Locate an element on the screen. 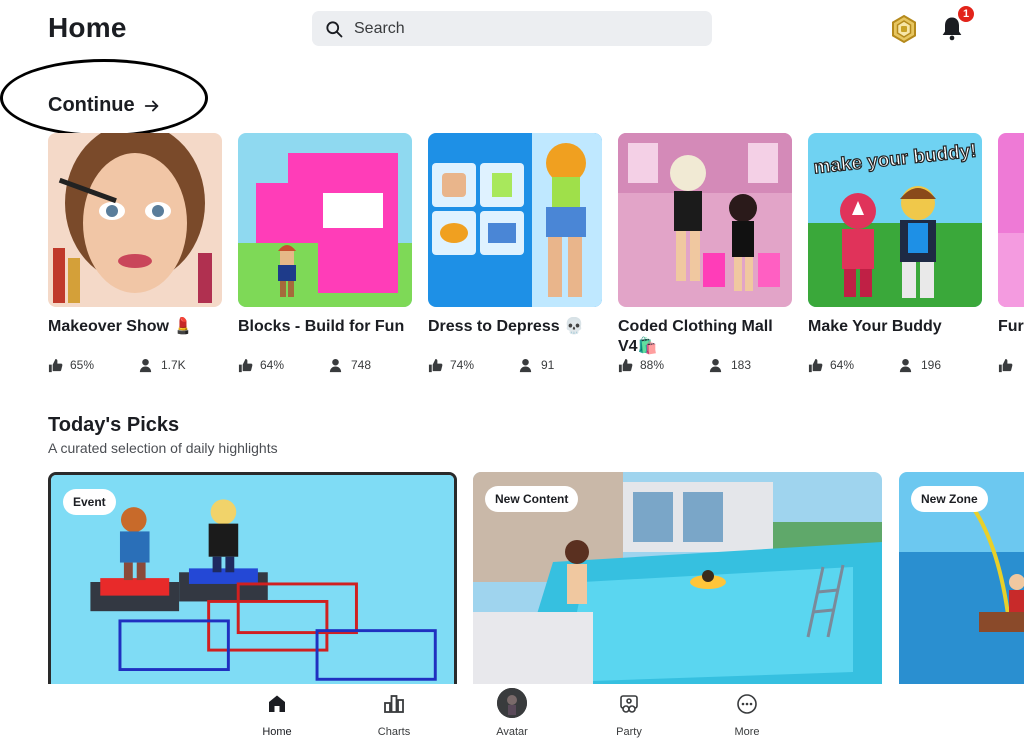  players-stat: 196 is located at coordinates (919, 365).